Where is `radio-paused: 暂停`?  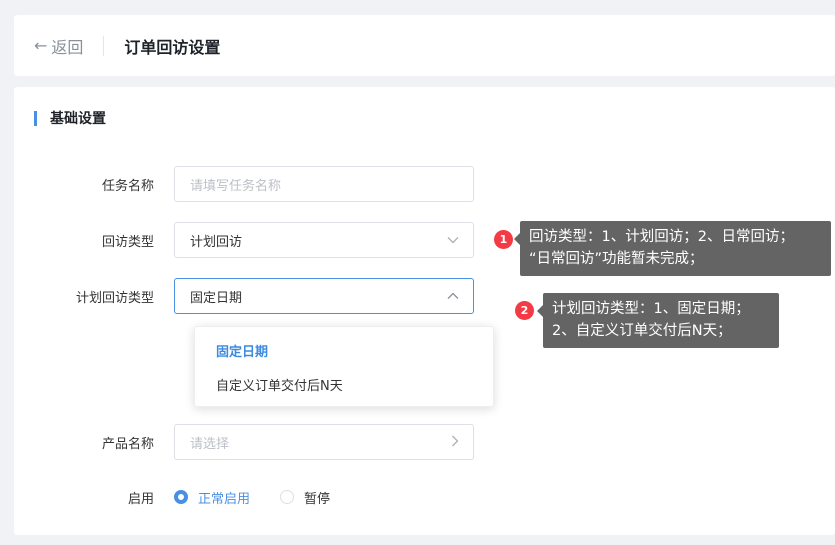
radio-paused: 暂停 is located at coordinates (305, 497).